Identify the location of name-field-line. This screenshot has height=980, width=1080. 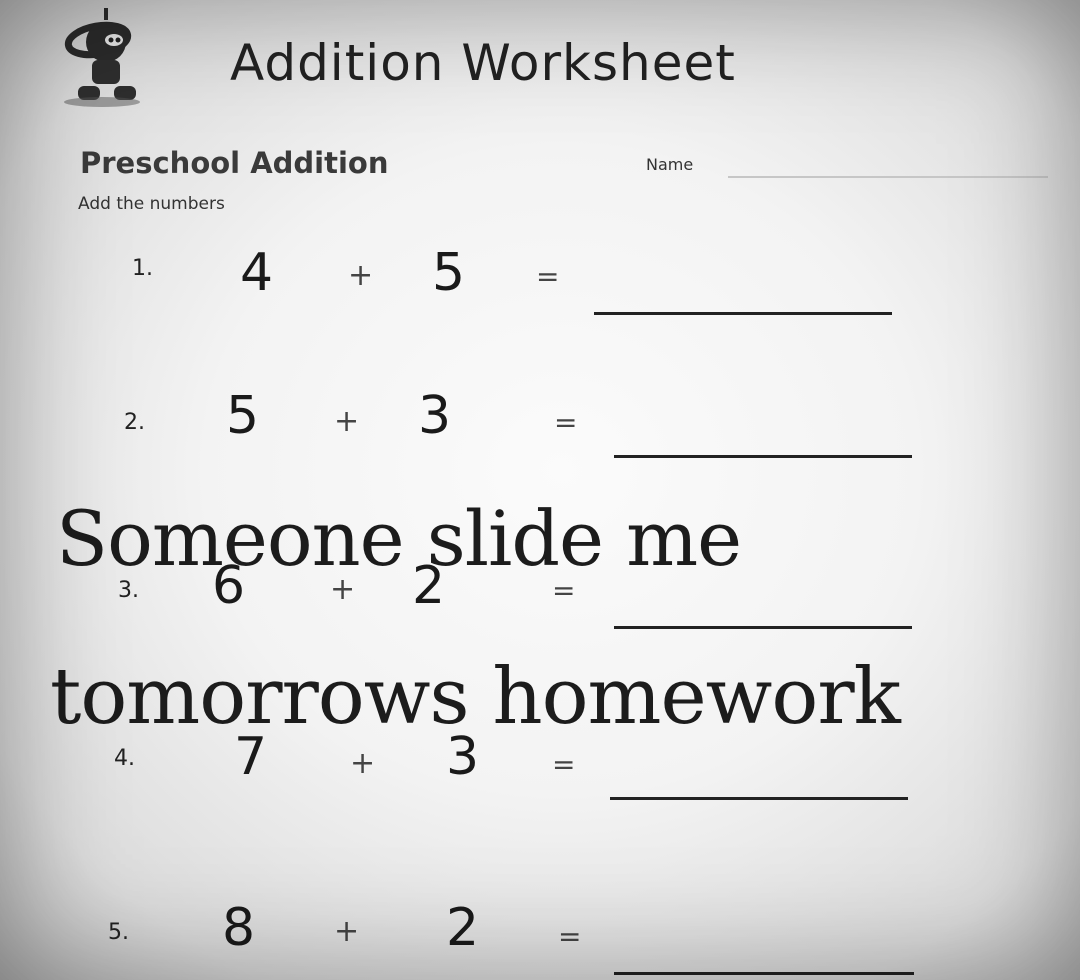
(888, 177).